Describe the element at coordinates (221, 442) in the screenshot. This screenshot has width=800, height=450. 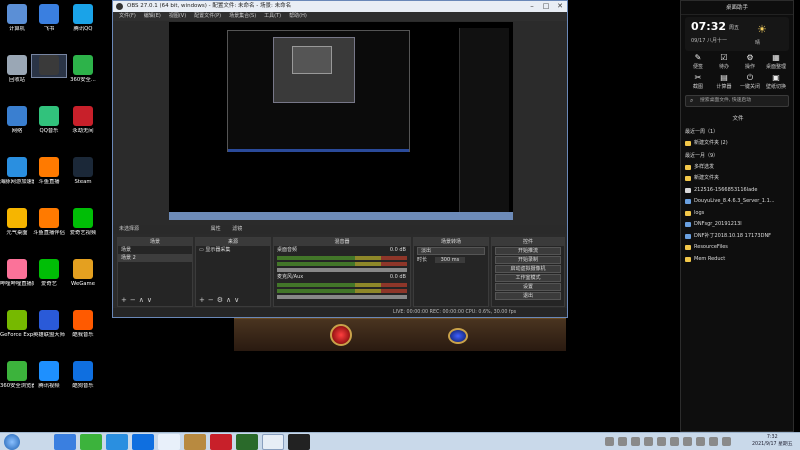
I see `taskbar-app-tool` at that location.